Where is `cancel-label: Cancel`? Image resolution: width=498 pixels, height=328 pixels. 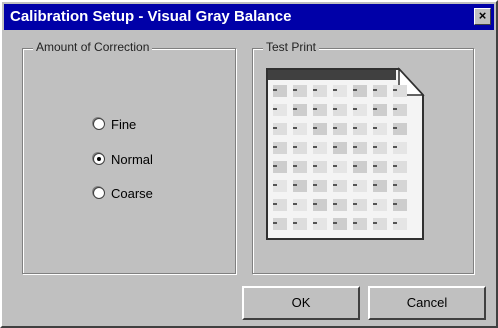
cancel-label: Cancel is located at coordinates (427, 302).